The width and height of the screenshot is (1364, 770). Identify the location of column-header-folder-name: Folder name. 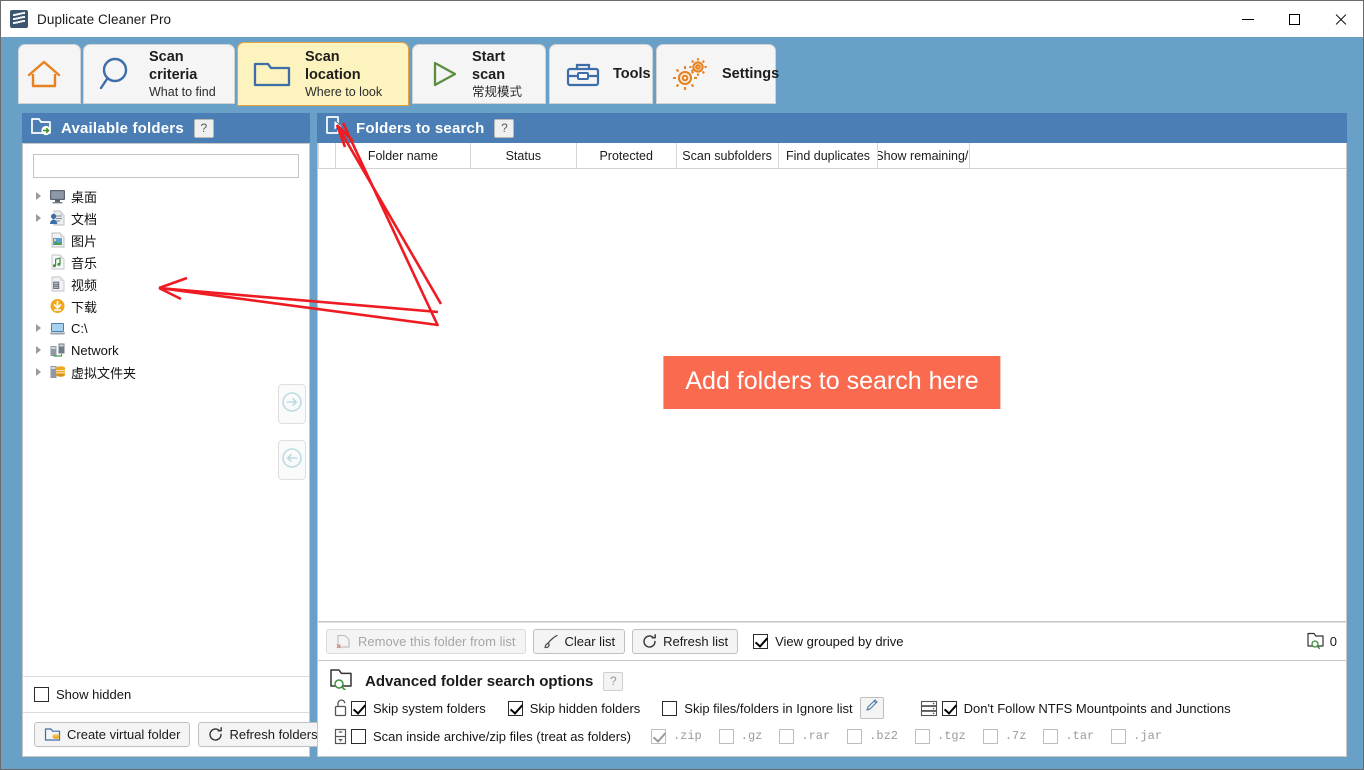
(403, 155).